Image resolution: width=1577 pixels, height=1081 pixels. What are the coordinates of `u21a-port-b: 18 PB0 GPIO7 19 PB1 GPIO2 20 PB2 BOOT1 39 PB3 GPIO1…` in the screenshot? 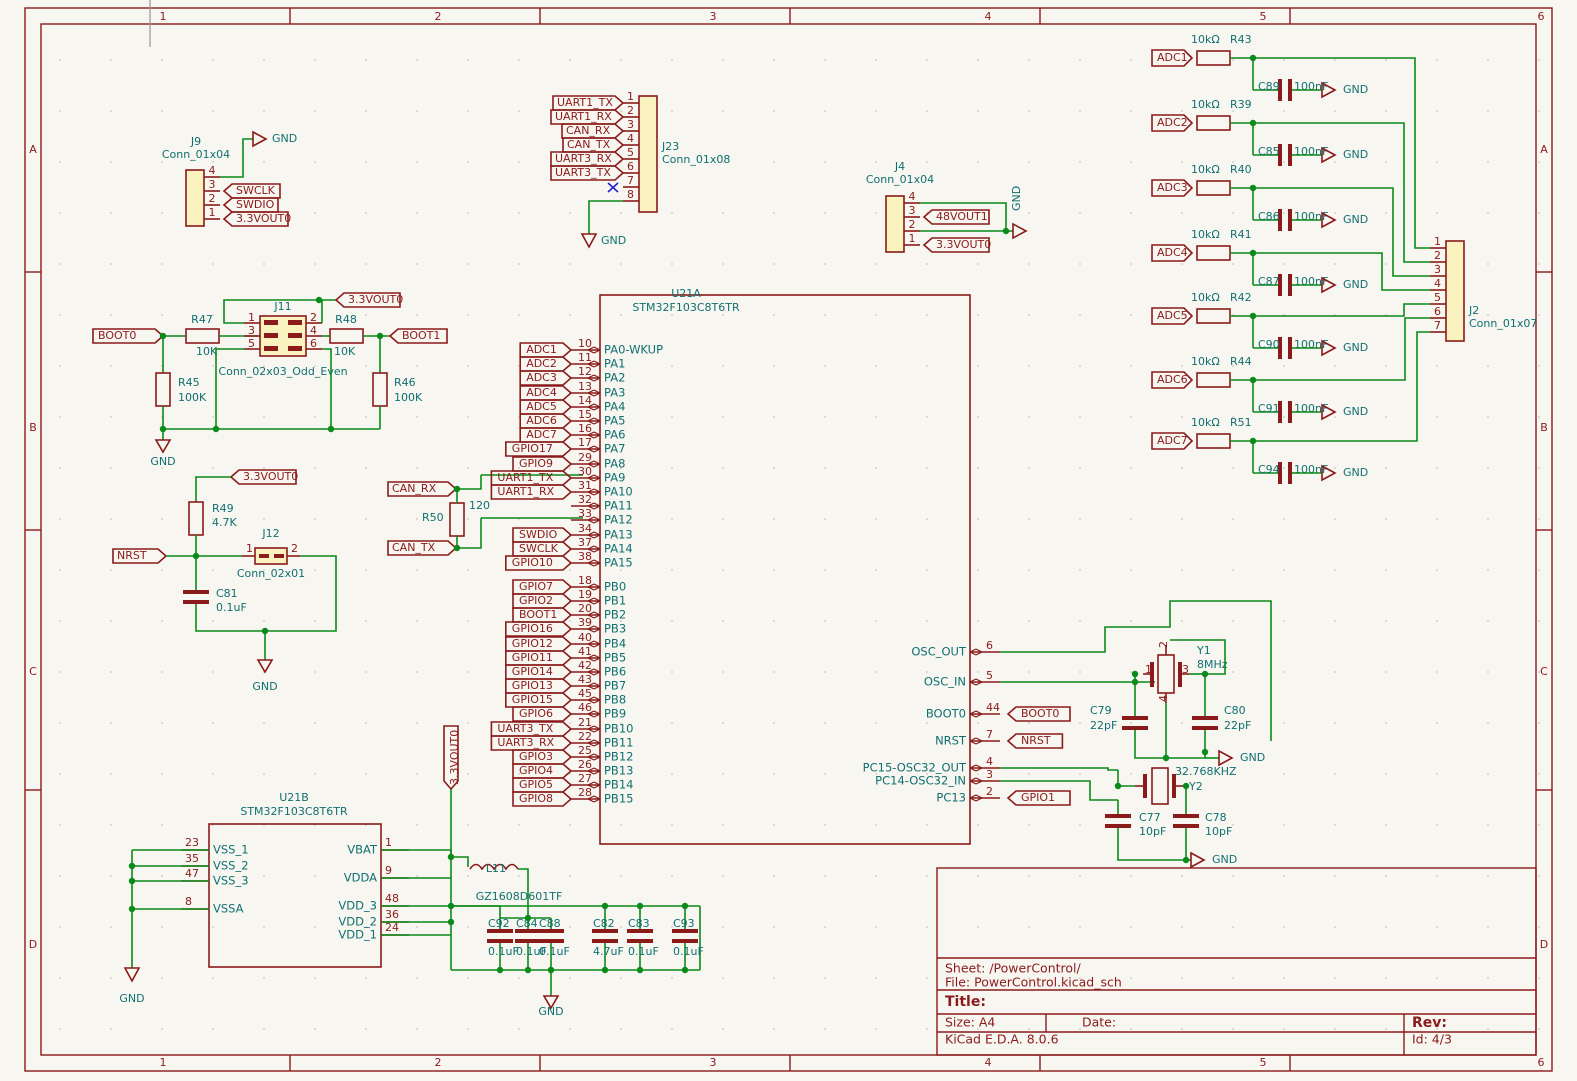 It's located at (561, 690).